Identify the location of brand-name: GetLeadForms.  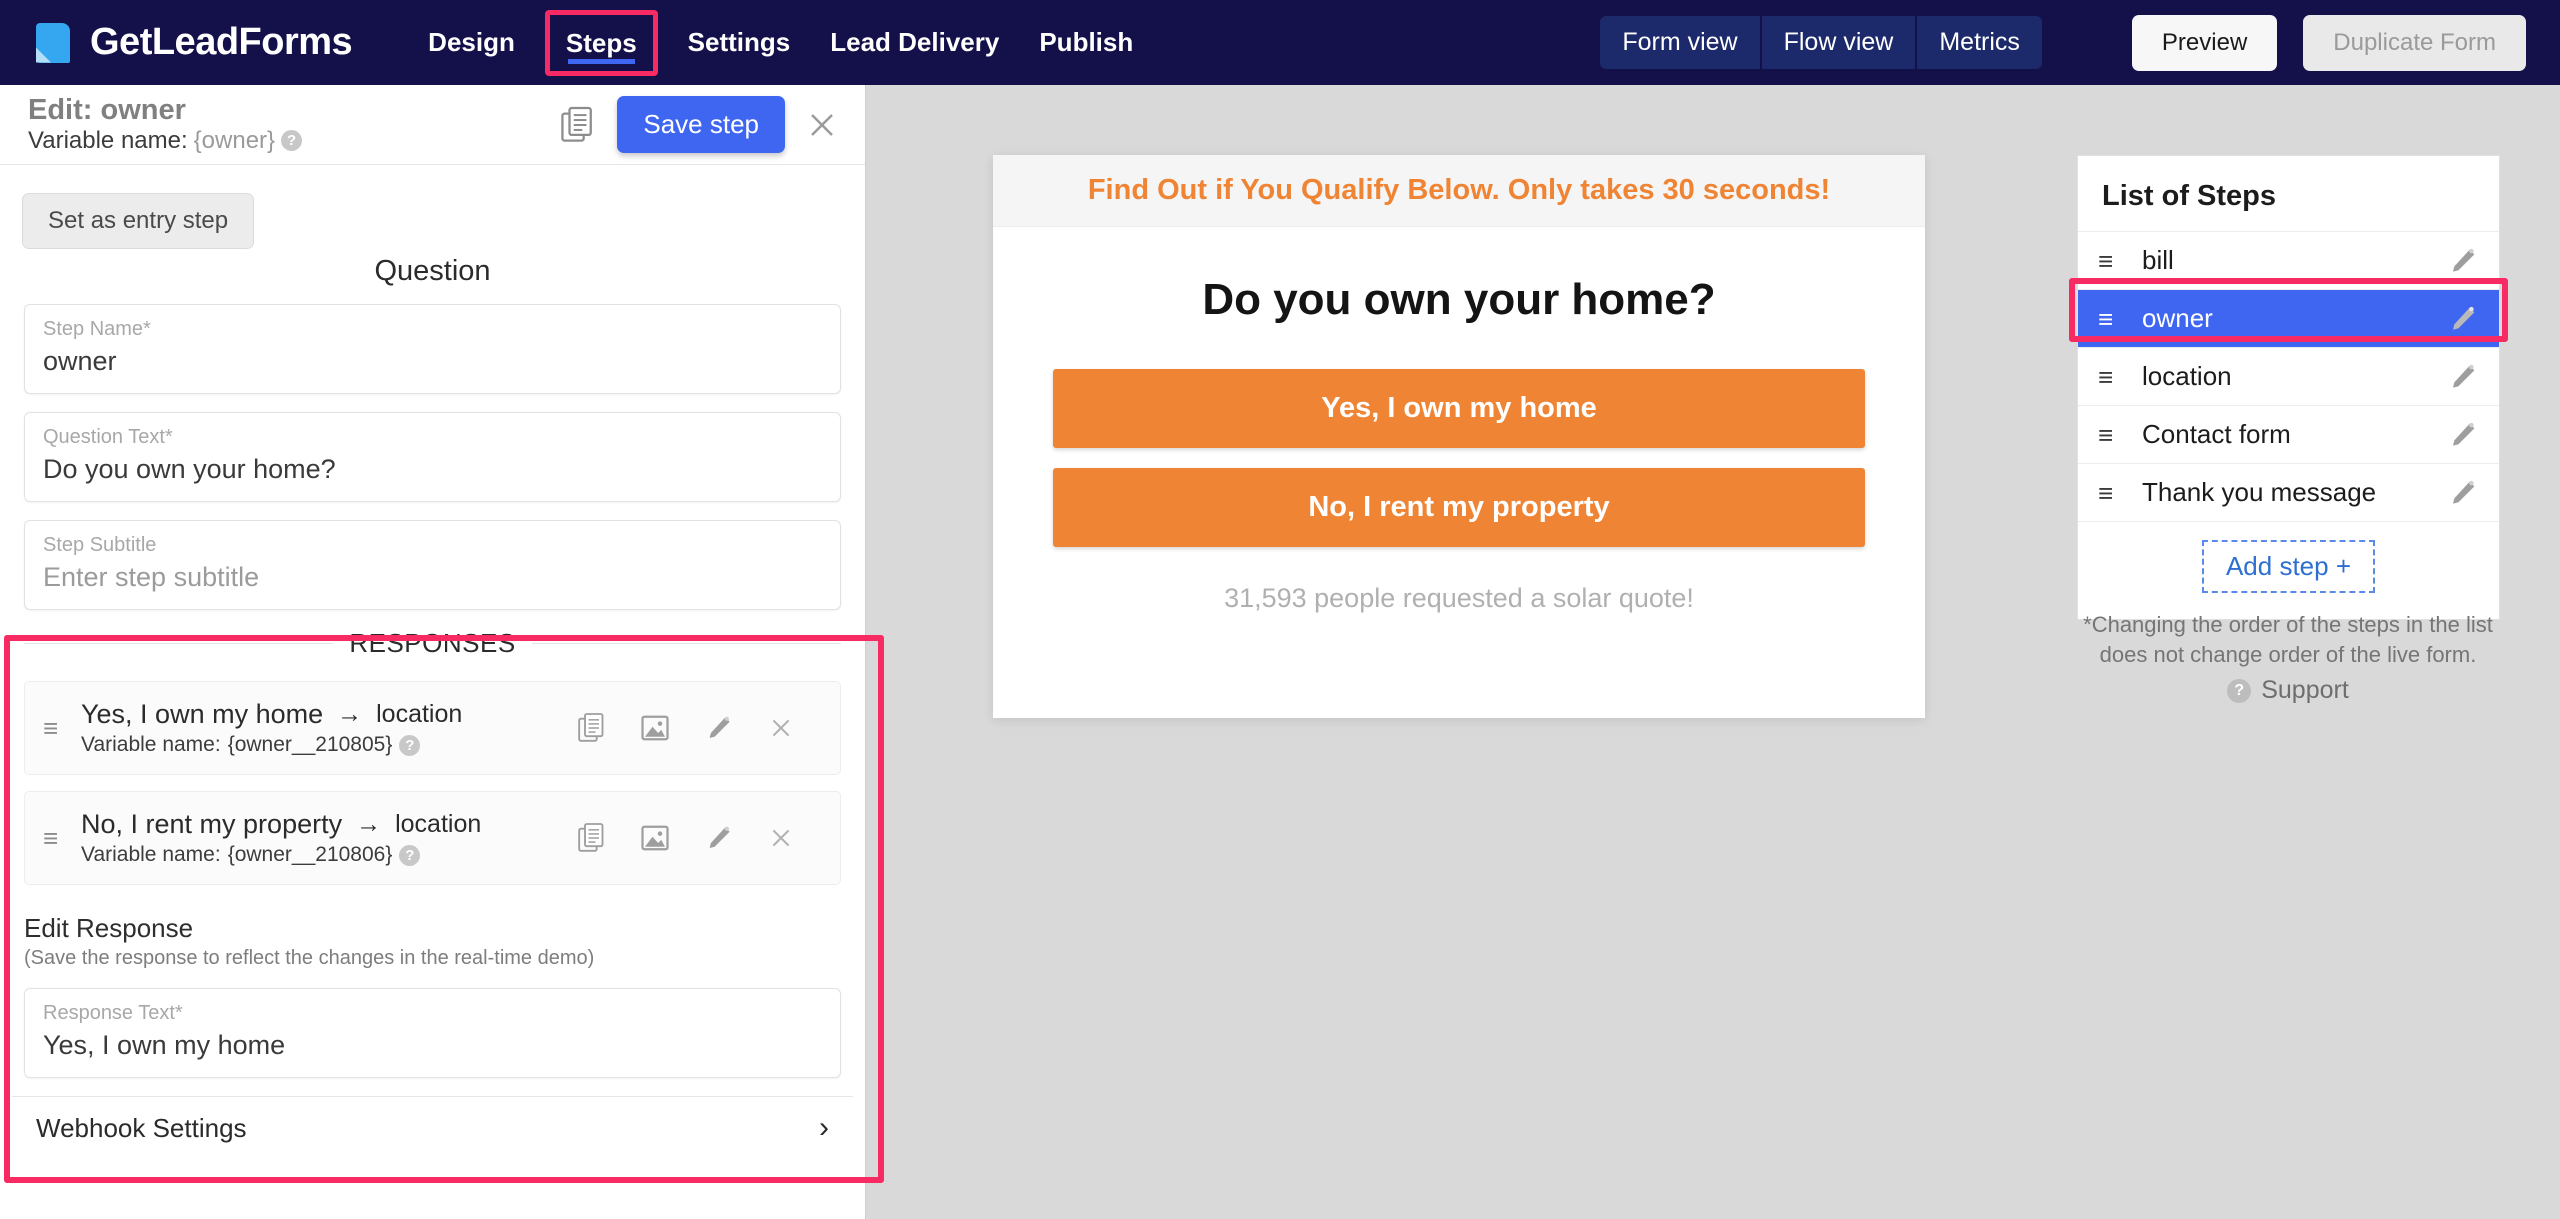
(221, 42).